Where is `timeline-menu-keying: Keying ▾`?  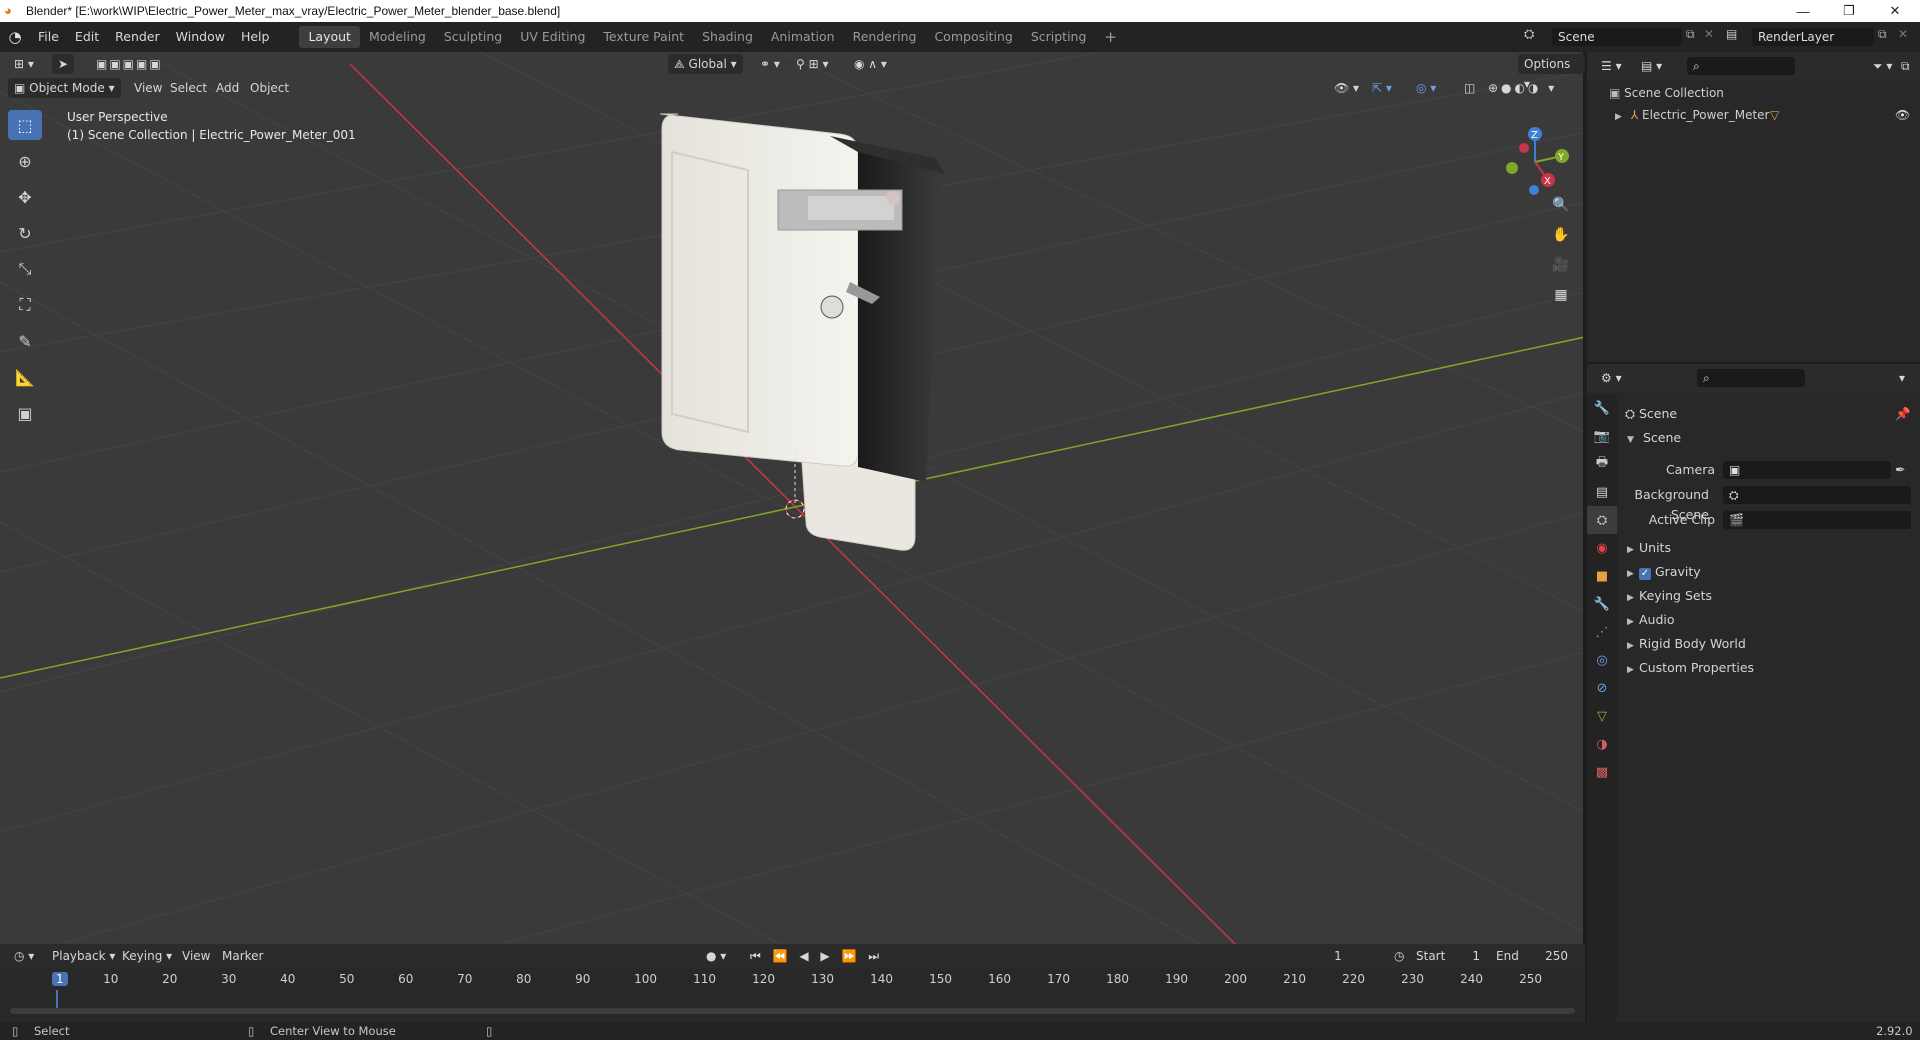 timeline-menu-keying: Keying ▾ is located at coordinates (147, 956).